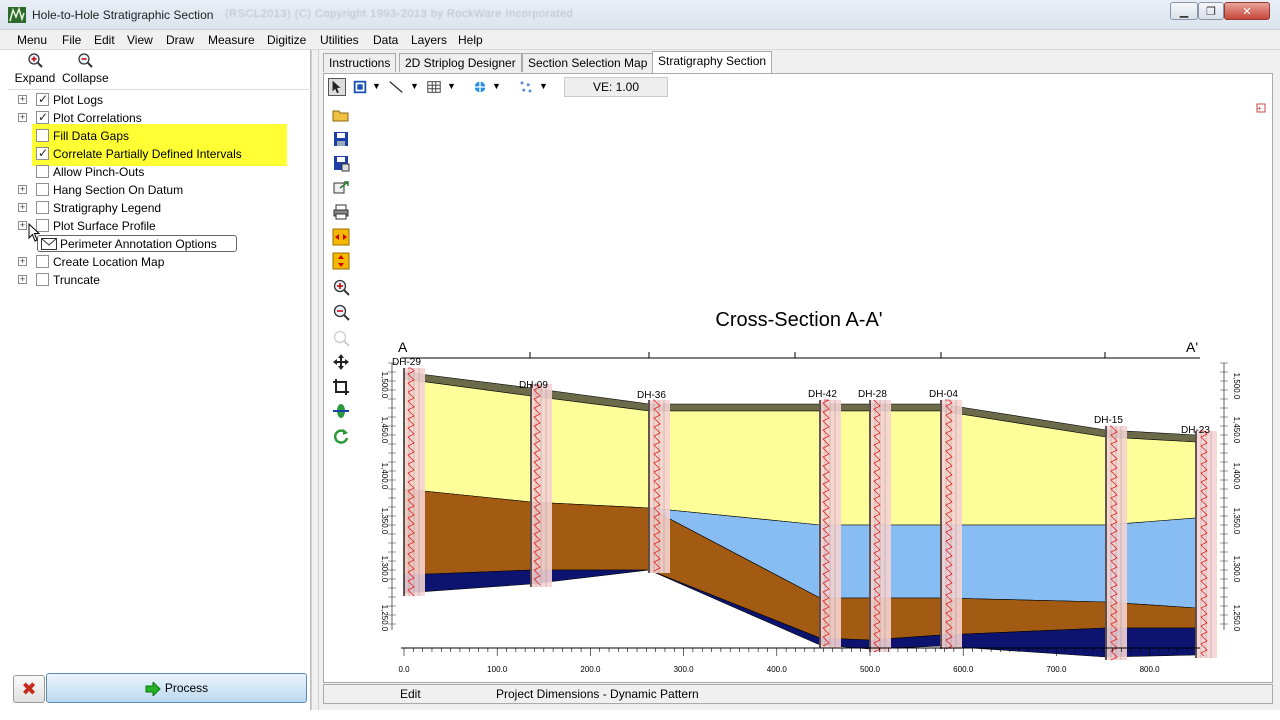 The height and width of the screenshot is (720, 1280). What do you see at coordinates (158, 262) in the screenshot?
I see `tree-item-location-map: + Create Location Map` at bounding box center [158, 262].